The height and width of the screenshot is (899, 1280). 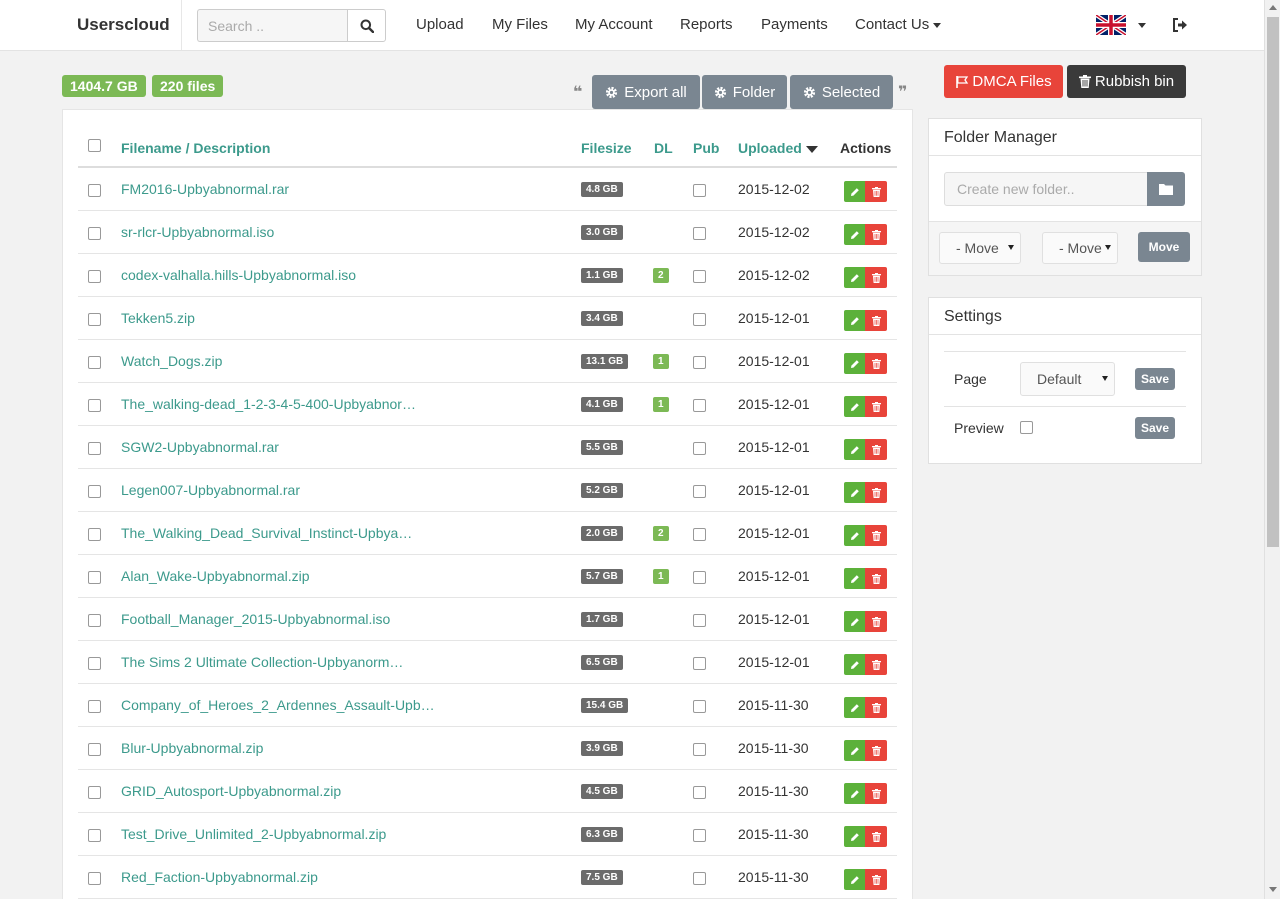 What do you see at coordinates (1155, 379) in the screenshot?
I see `page-save-button: Save` at bounding box center [1155, 379].